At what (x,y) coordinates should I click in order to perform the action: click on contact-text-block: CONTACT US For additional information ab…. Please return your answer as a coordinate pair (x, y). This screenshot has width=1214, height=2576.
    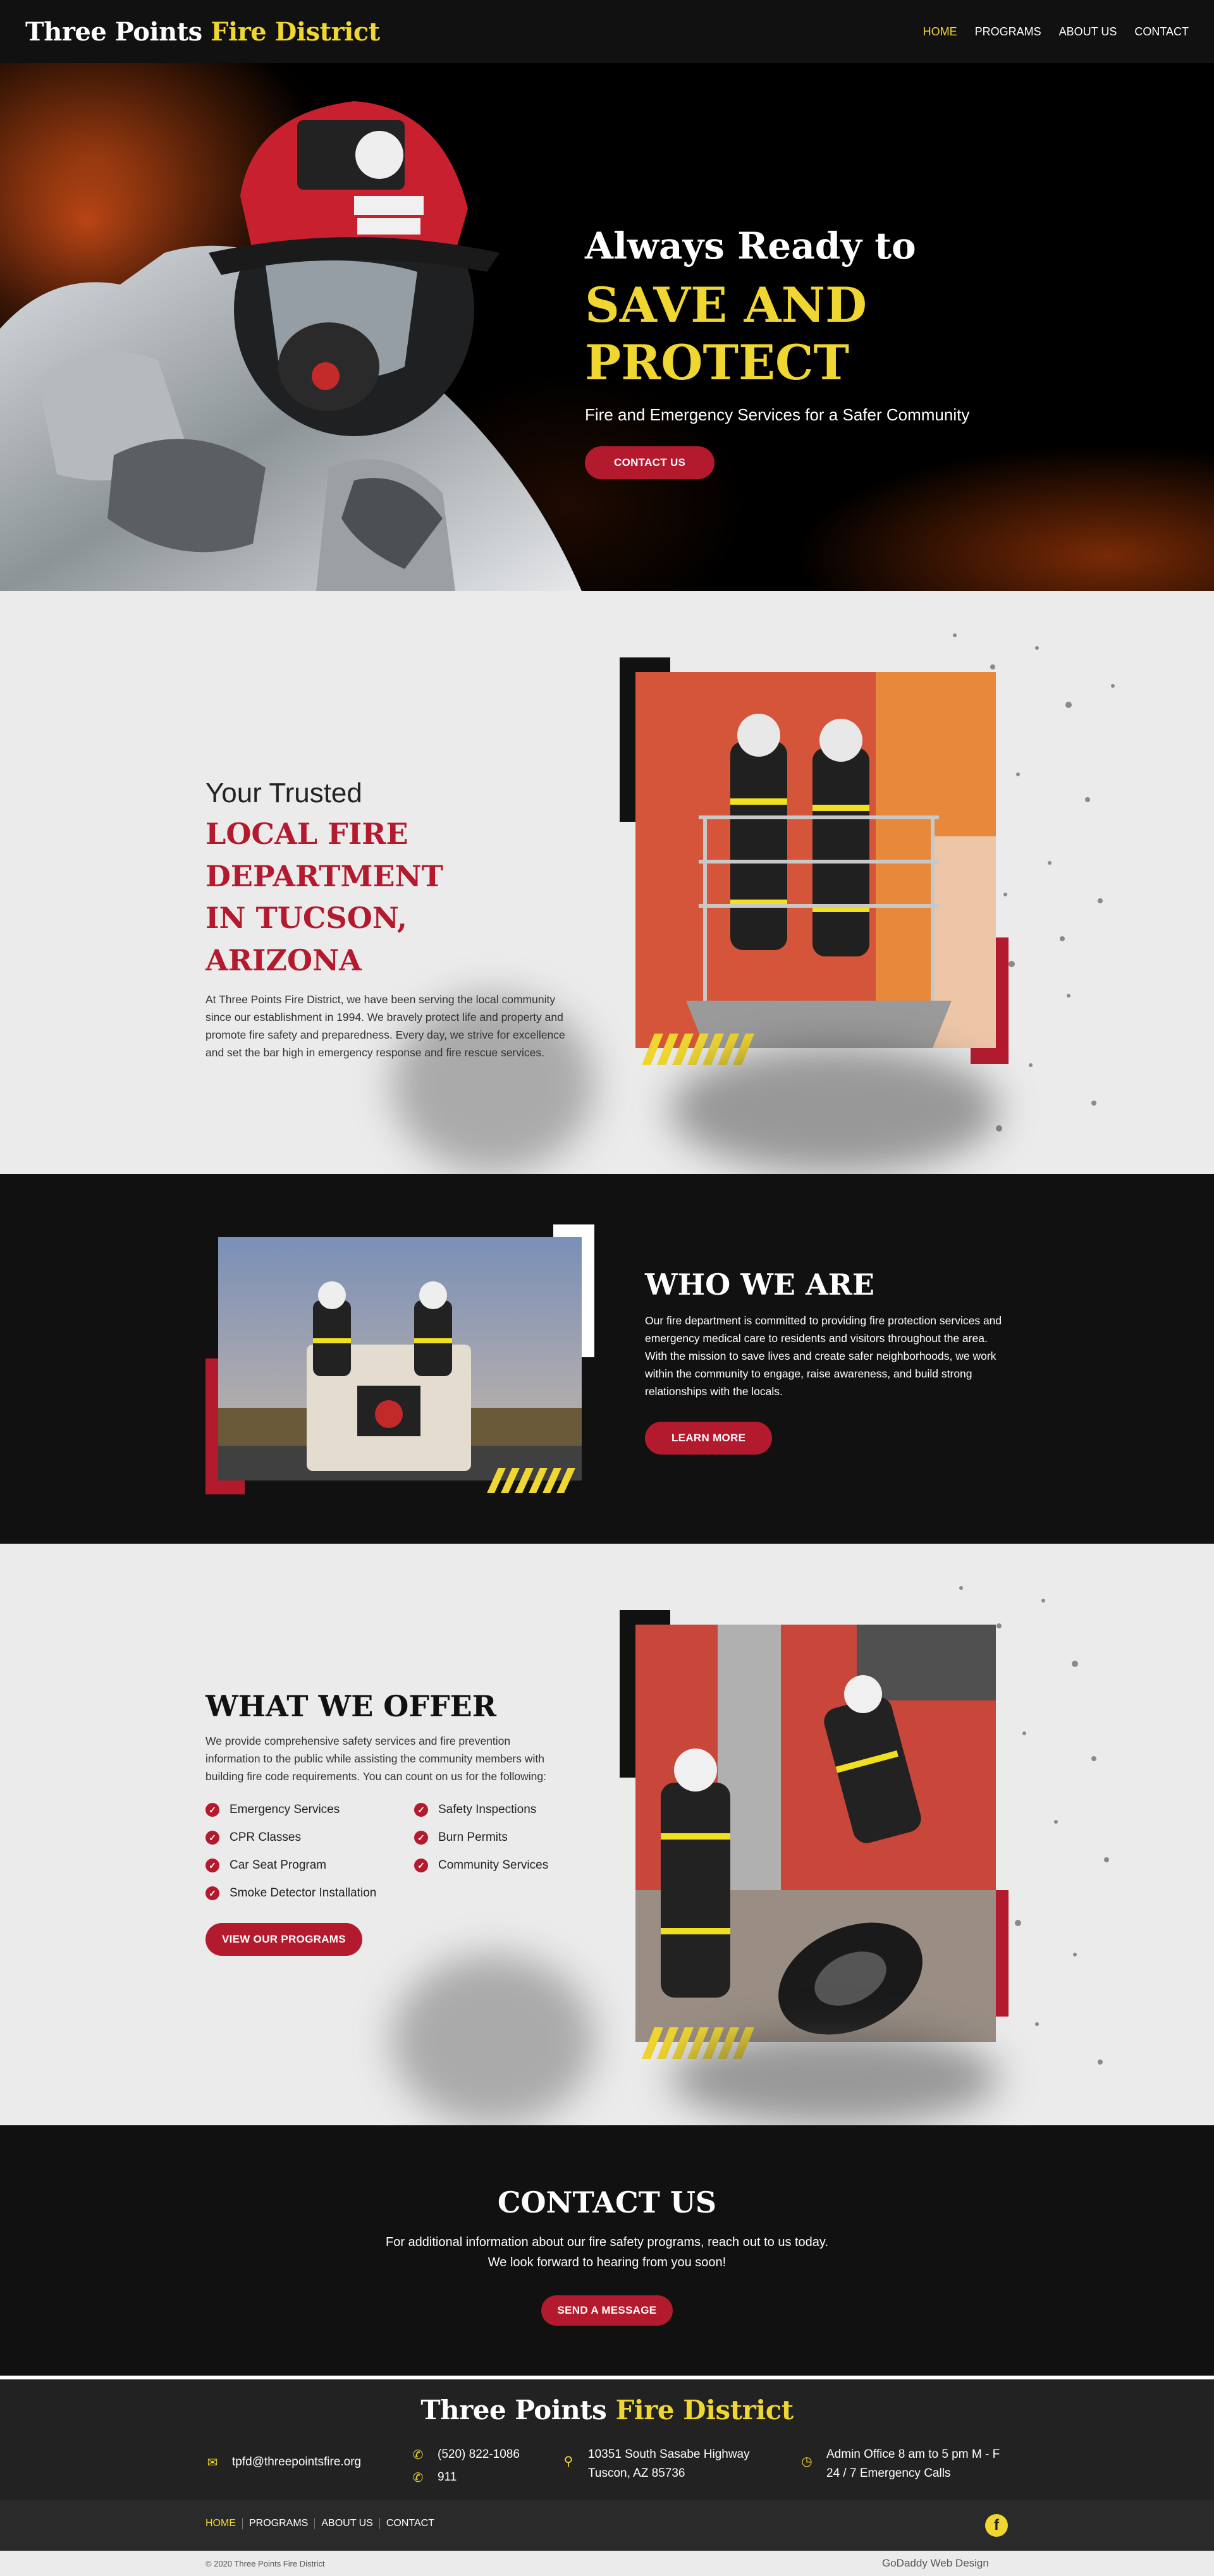
    Looking at the image, I should click on (607, 2255).